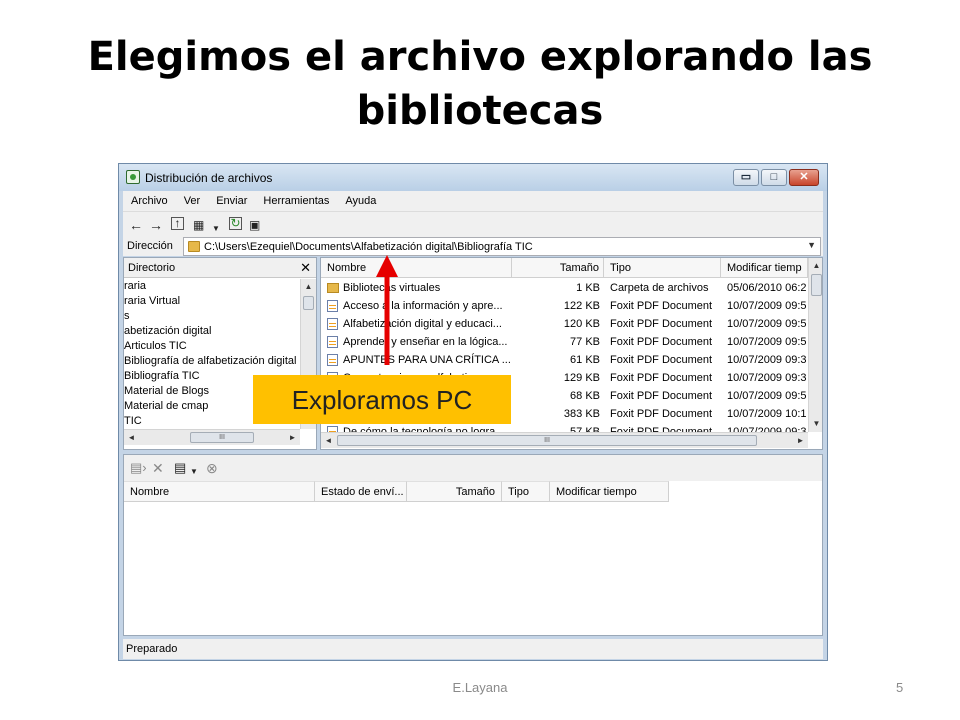 The image size is (960, 720). I want to click on status-text: Preparado, so click(152, 649).